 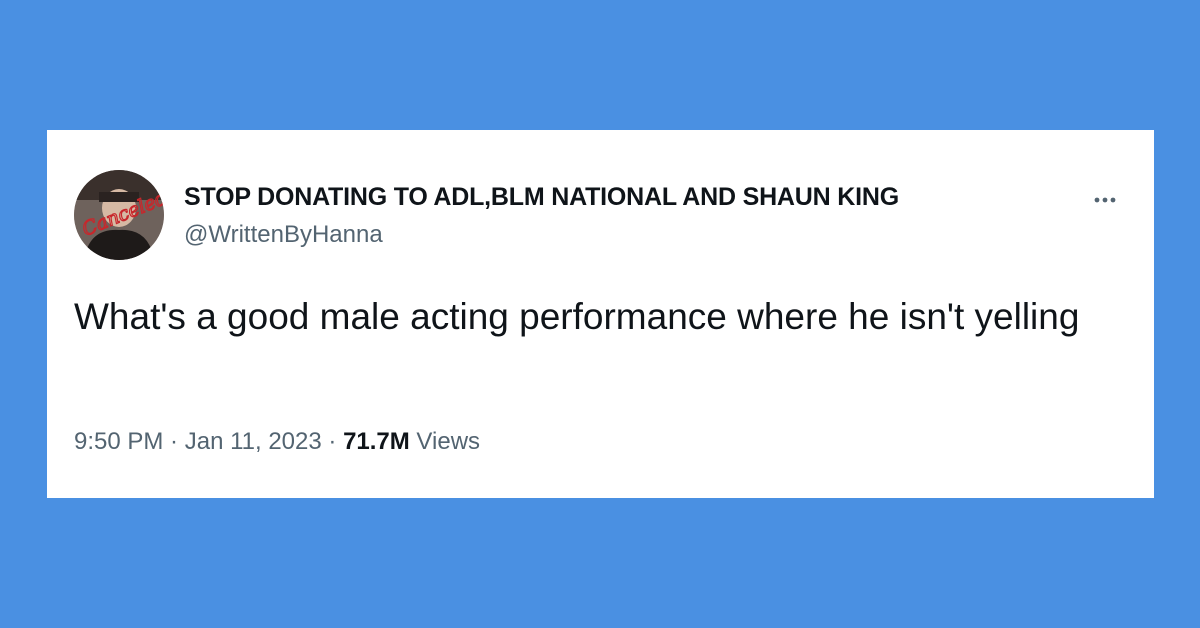 What do you see at coordinates (253, 441) in the screenshot?
I see `tweet-date: Jan 11, 2023` at bounding box center [253, 441].